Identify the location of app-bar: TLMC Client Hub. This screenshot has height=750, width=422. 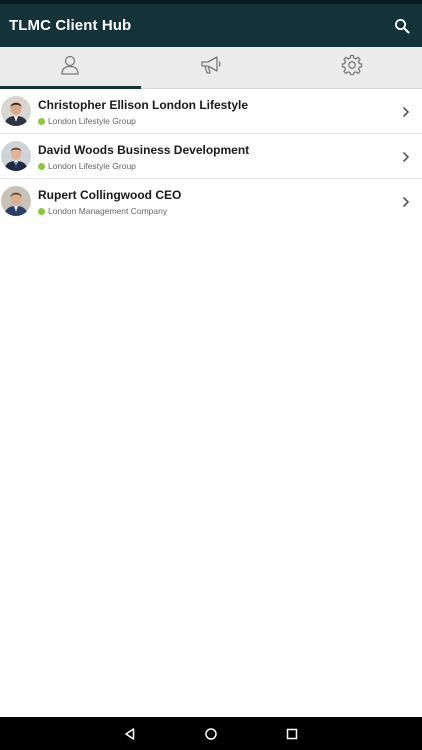
(211, 25).